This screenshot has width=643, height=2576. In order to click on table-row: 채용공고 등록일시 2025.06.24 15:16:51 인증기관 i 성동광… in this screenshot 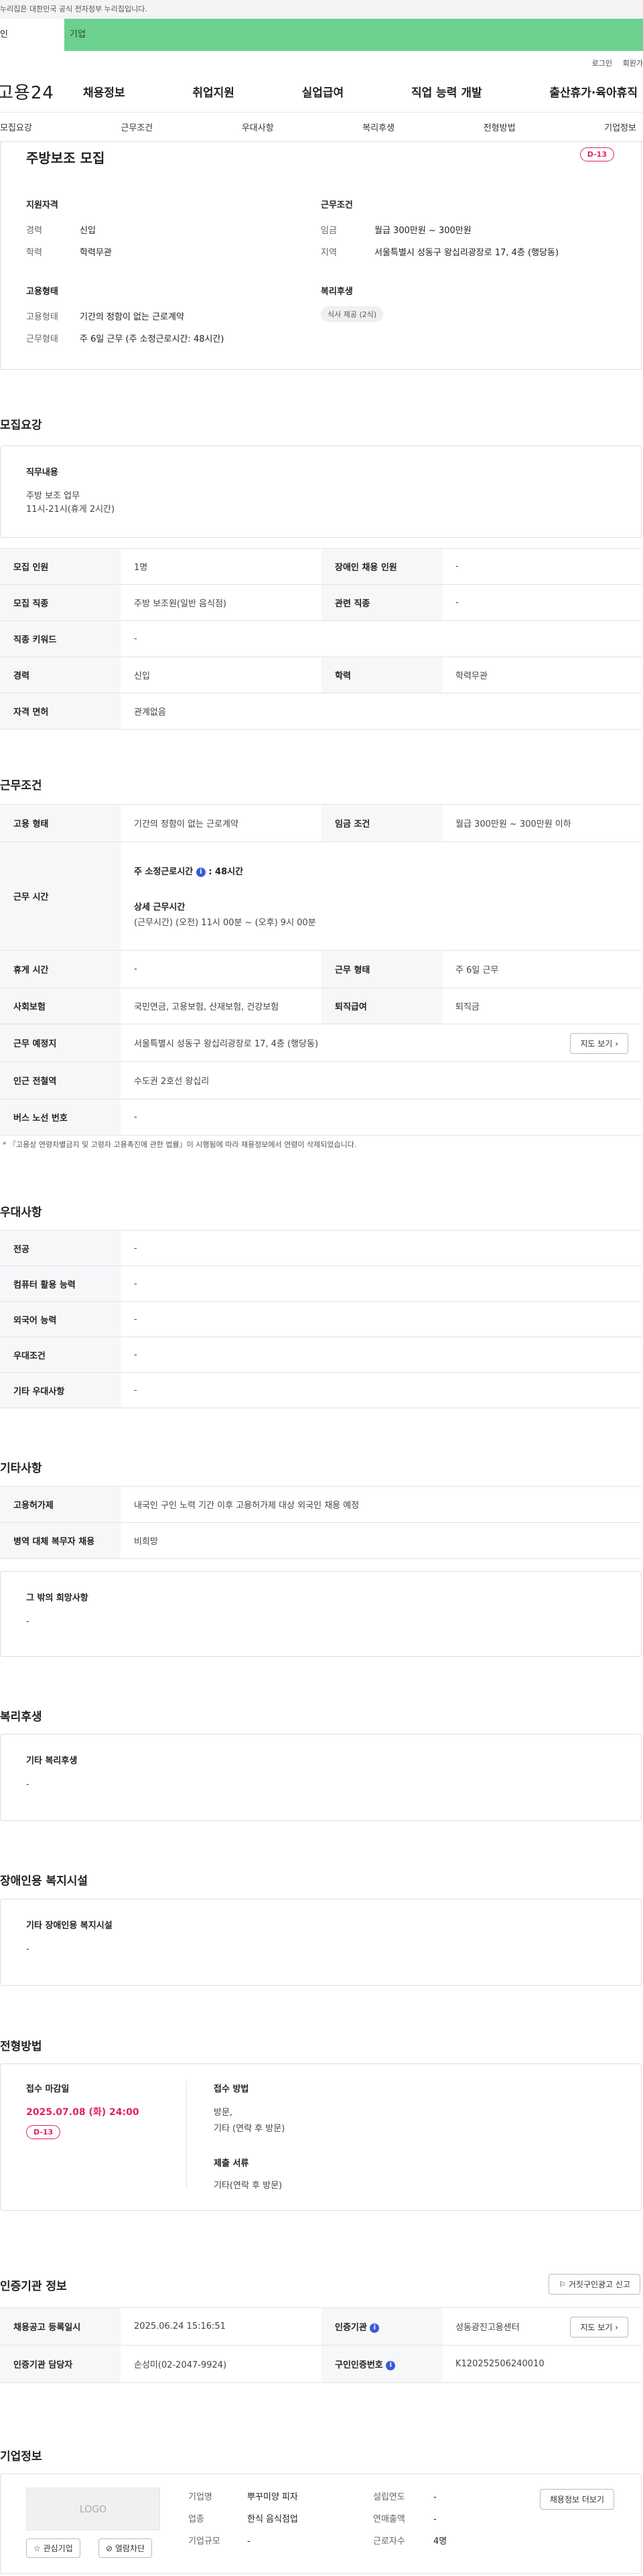, I will do `click(321, 2326)`.